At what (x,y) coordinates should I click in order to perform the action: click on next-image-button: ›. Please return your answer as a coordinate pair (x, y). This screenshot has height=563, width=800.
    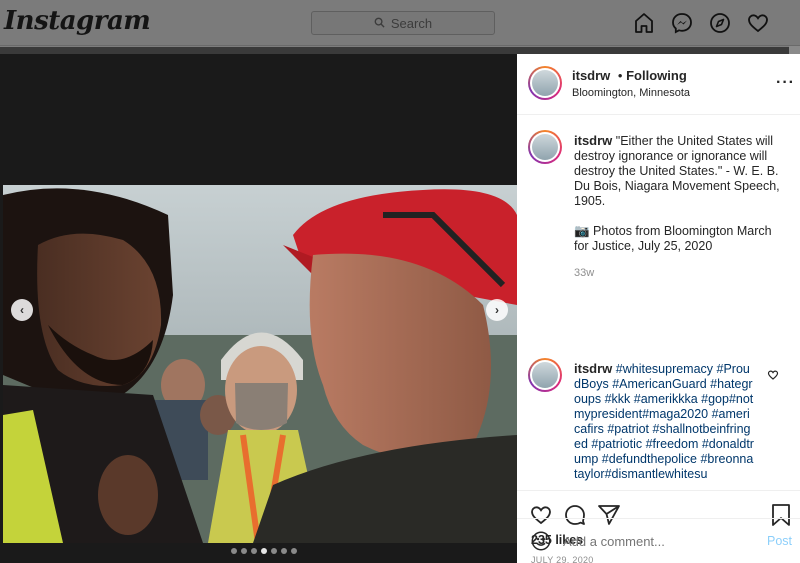
    Looking at the image, I should click on (497, 310).